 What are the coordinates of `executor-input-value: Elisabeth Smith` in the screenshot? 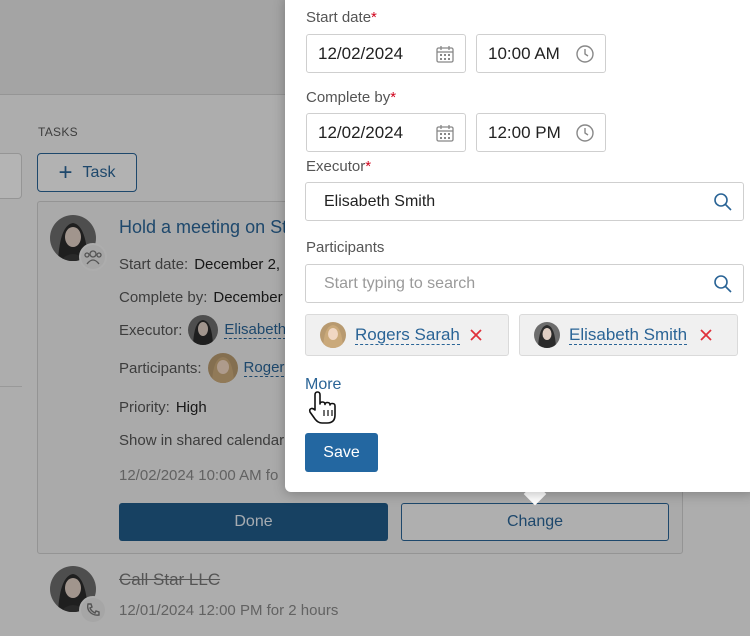 It's located at (380, 201).